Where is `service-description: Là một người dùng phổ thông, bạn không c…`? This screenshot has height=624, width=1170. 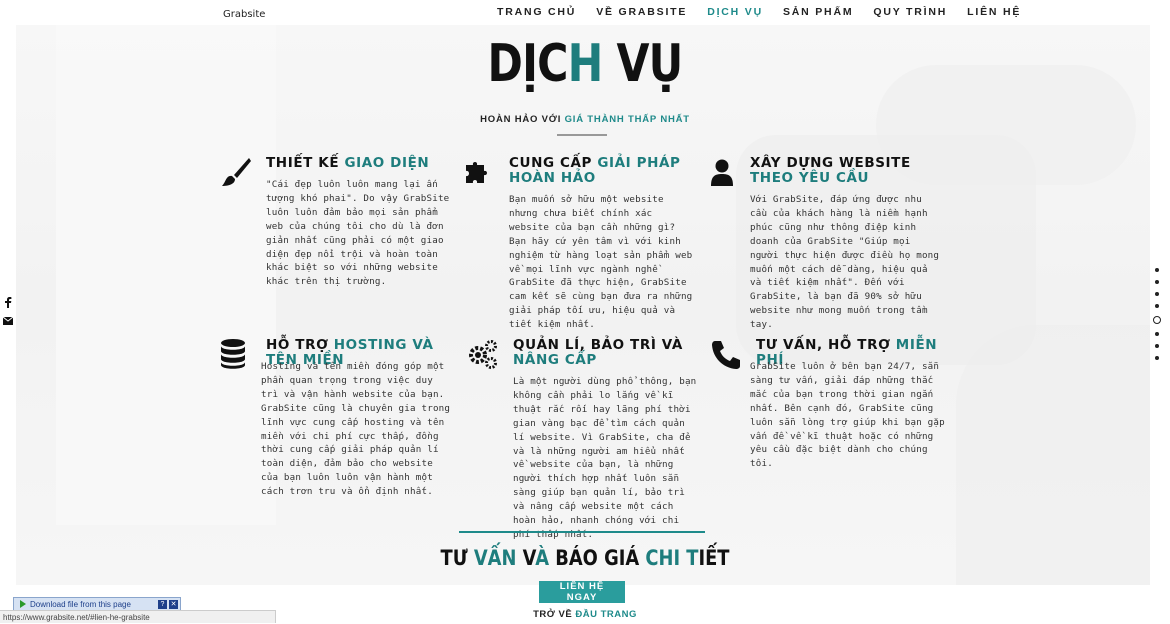
service-description: Là một người dùng phổ thông, bạn không c… is located at coordinates (605, 458).